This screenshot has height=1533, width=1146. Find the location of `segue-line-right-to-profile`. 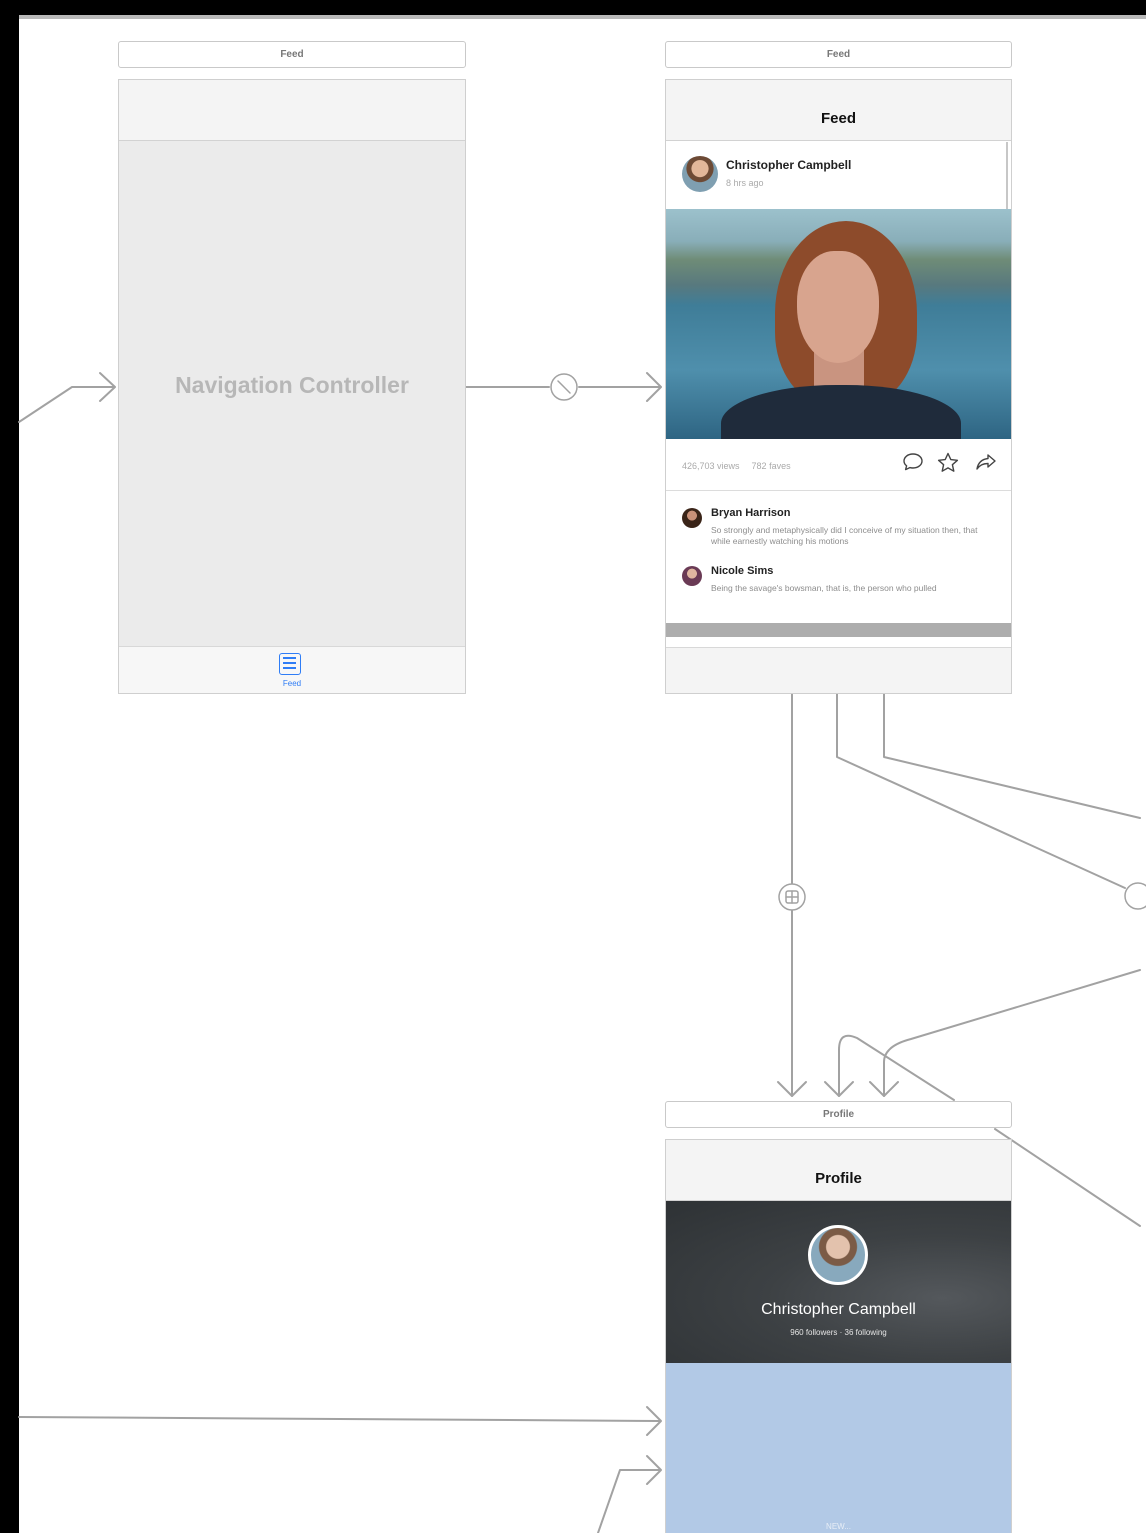

segue-line-right-to-profile is located at coordinates (1012, 1033).